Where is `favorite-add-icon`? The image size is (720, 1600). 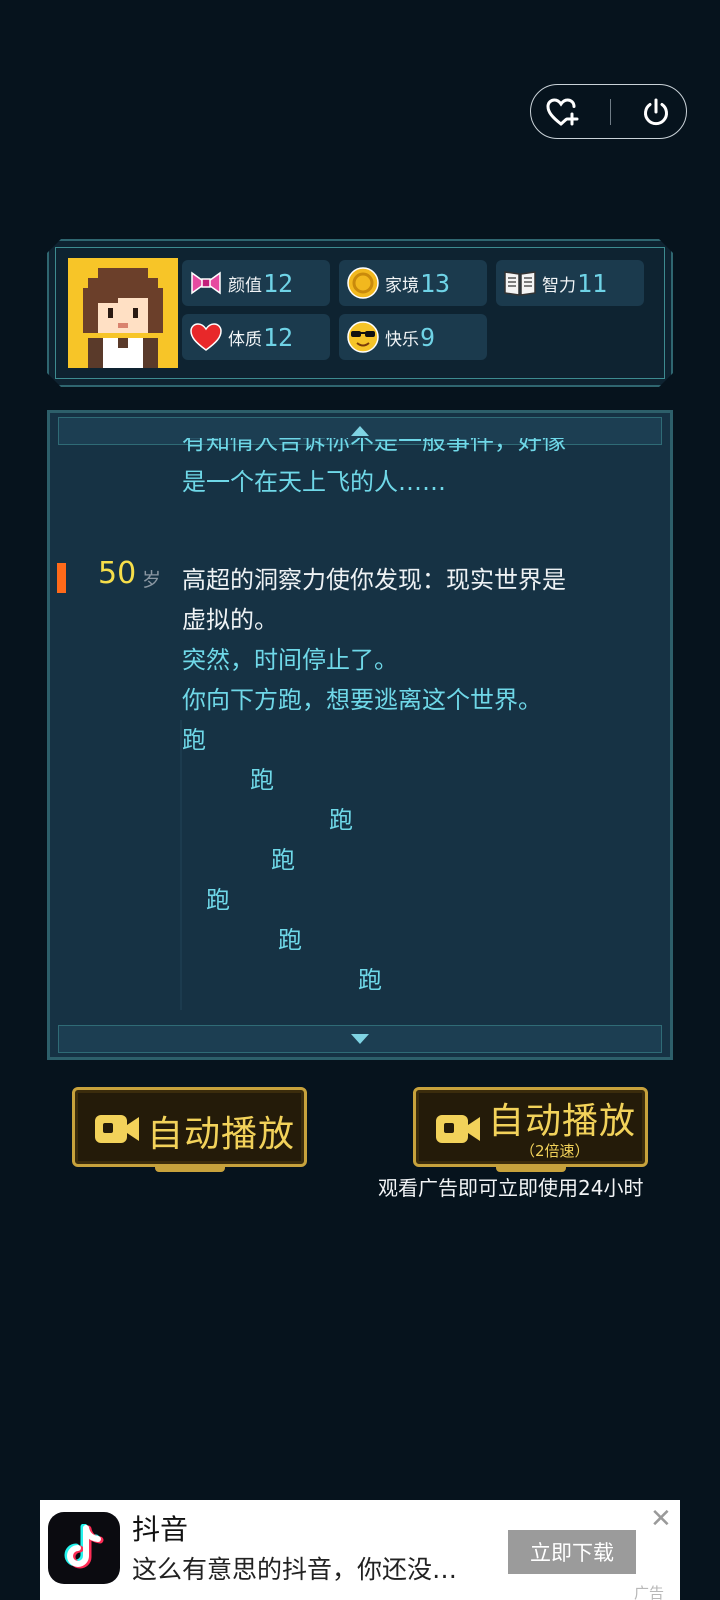 favorite-add-icon is located at coordinates (563, 112).